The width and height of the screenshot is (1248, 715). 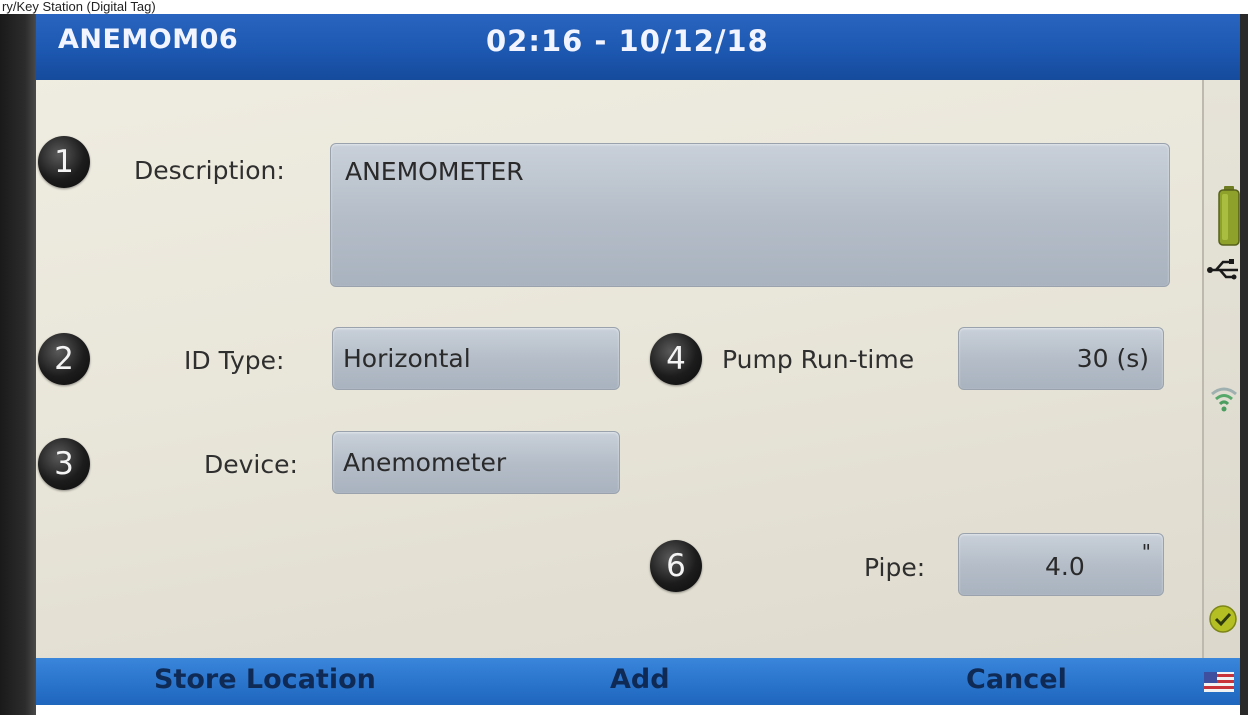 I want to click on pump-runtime-label: Pump Run-time, so click(x=818, y=359).